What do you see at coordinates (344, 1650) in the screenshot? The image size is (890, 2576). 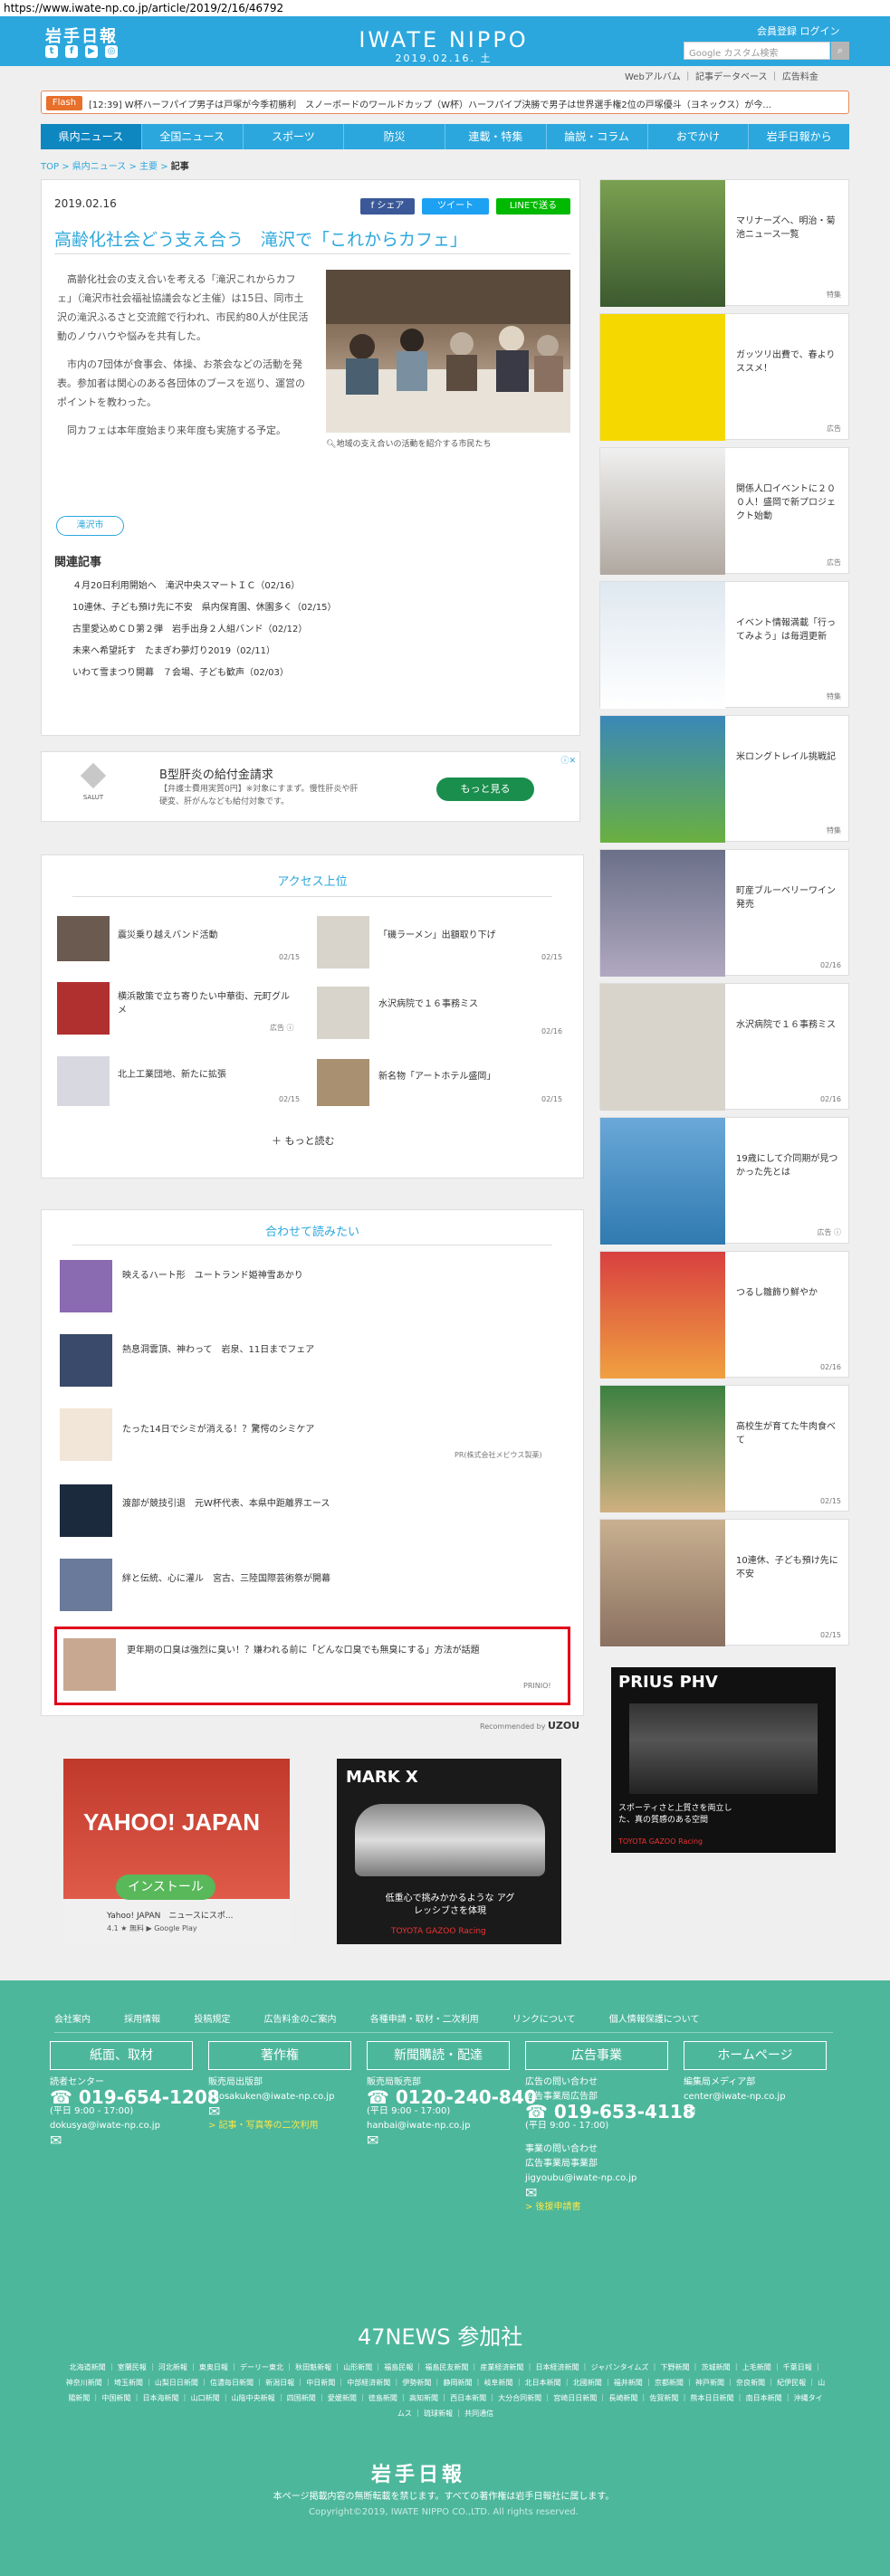 I see `recommended-title: 更年期の口臭は強烈に臭い！？嫌われる前に「どんな口臭でも無臭にする」方法が話題` at bounding box center [344, 1650].